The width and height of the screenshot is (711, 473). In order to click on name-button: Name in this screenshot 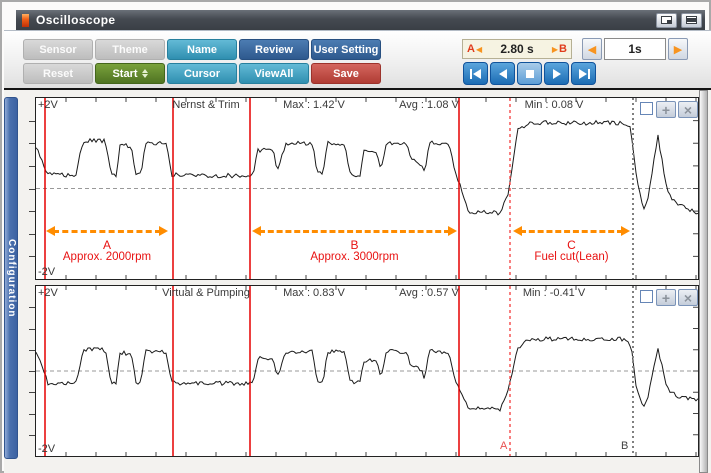, I will do `click(202, 49)`.